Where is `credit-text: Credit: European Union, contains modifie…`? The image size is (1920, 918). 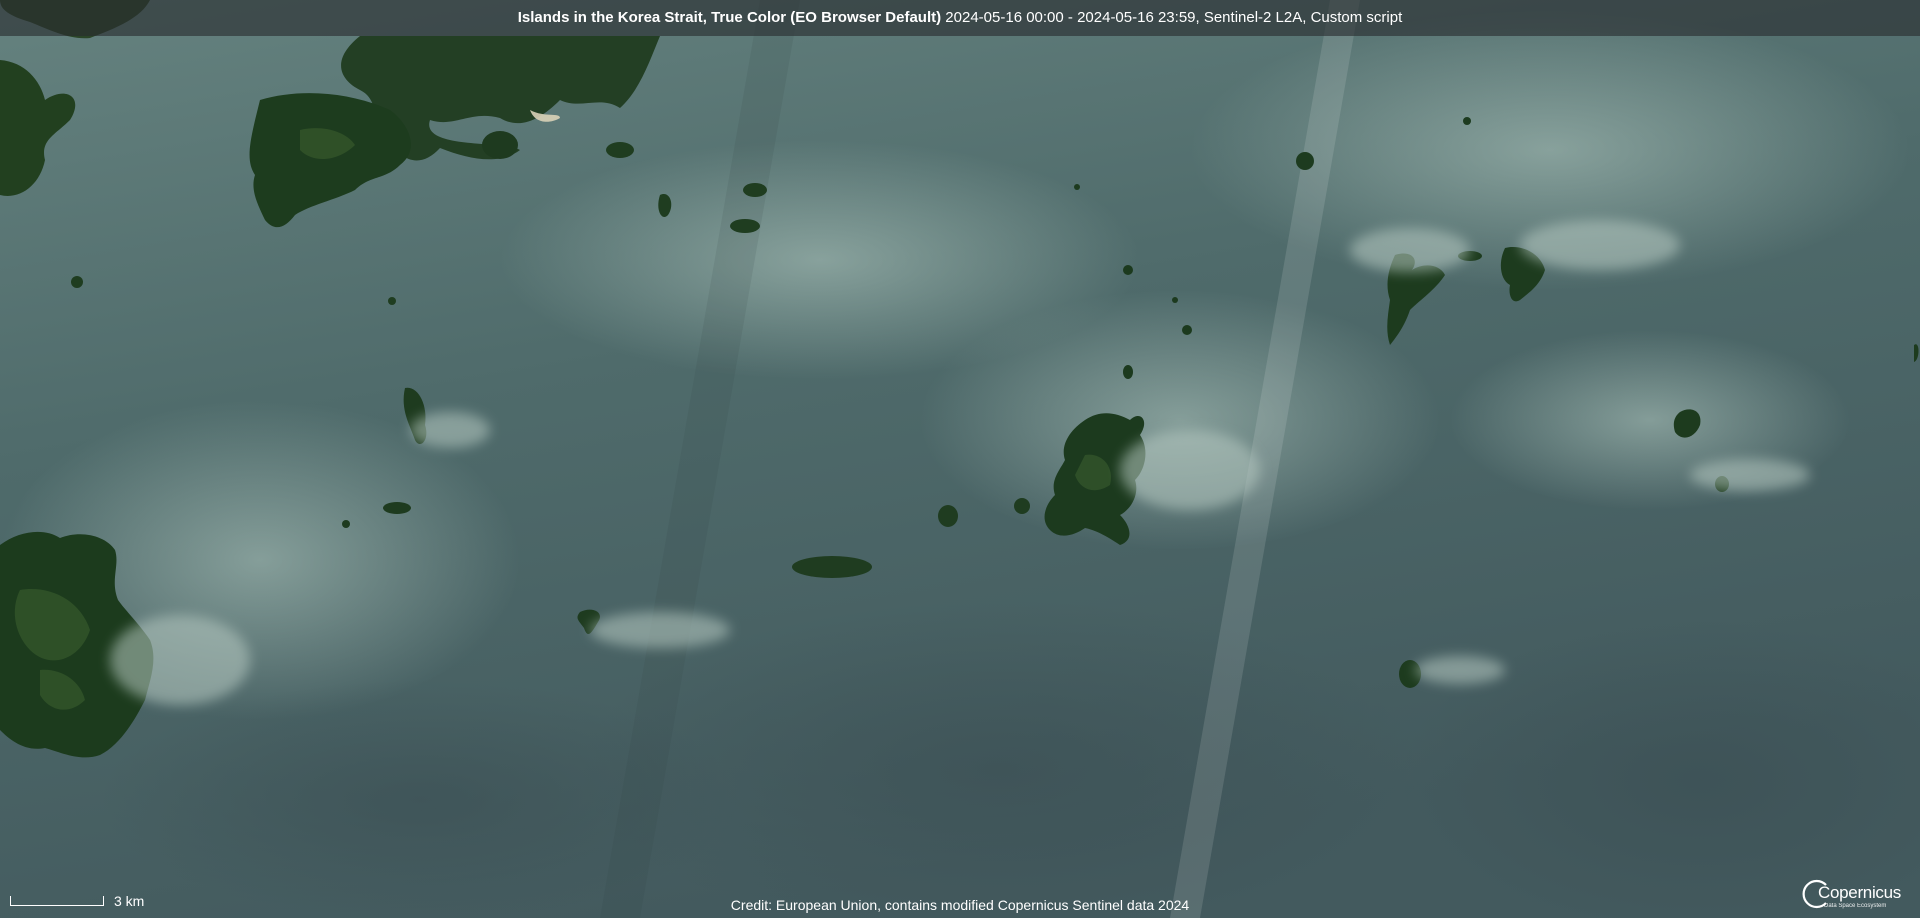
credit-text: Credit: European Union, contains modifie… is located at coordinates (960, 905).